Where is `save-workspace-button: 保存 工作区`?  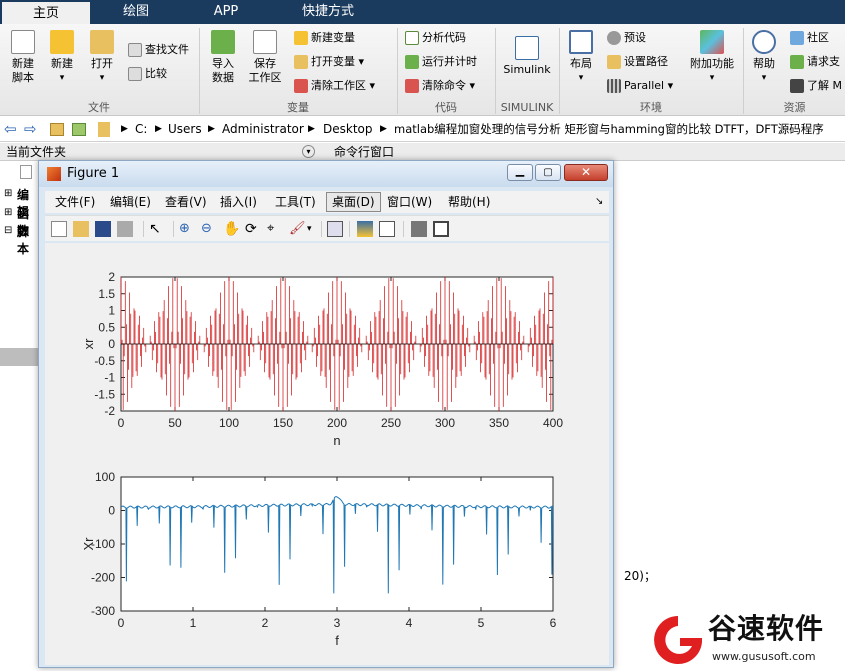 save-workspace-button: 保存 工作区 is located at coordinates (265, 56).